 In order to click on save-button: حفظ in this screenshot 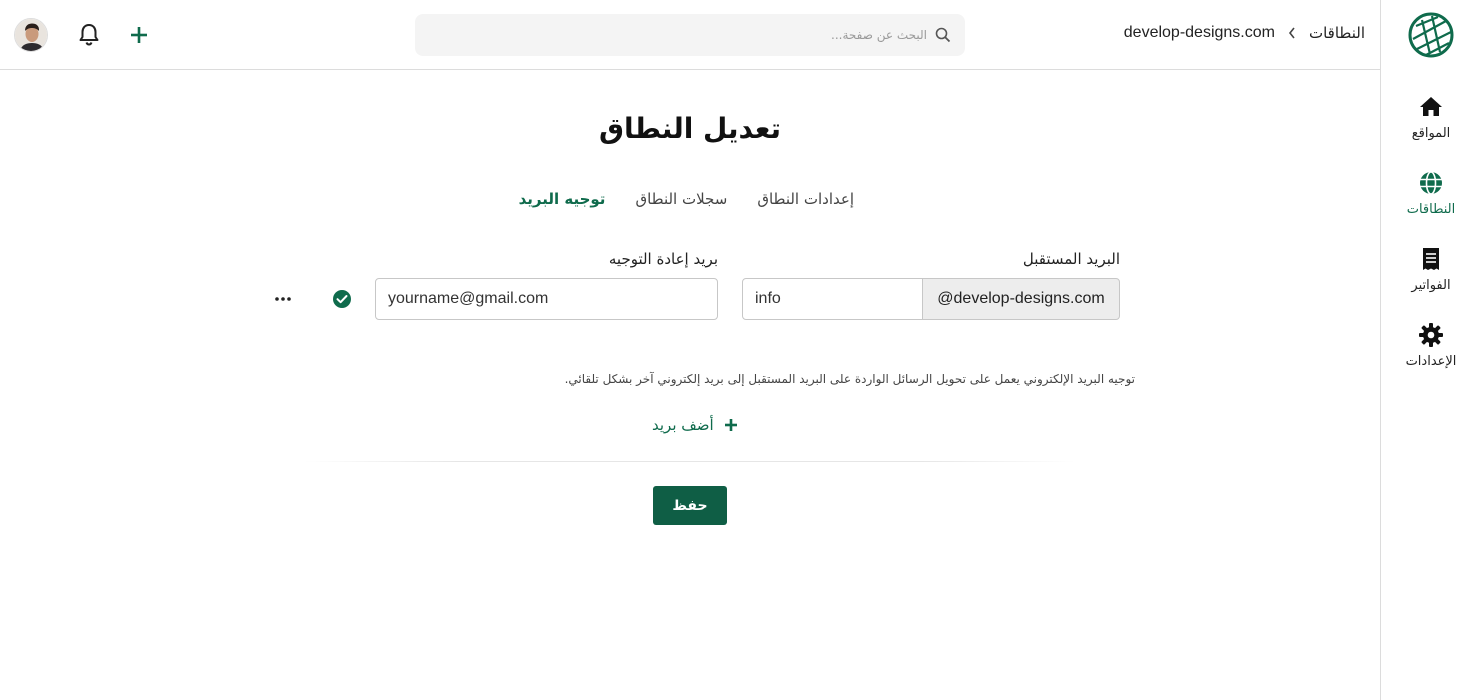, I will do `click(690, 505)`.